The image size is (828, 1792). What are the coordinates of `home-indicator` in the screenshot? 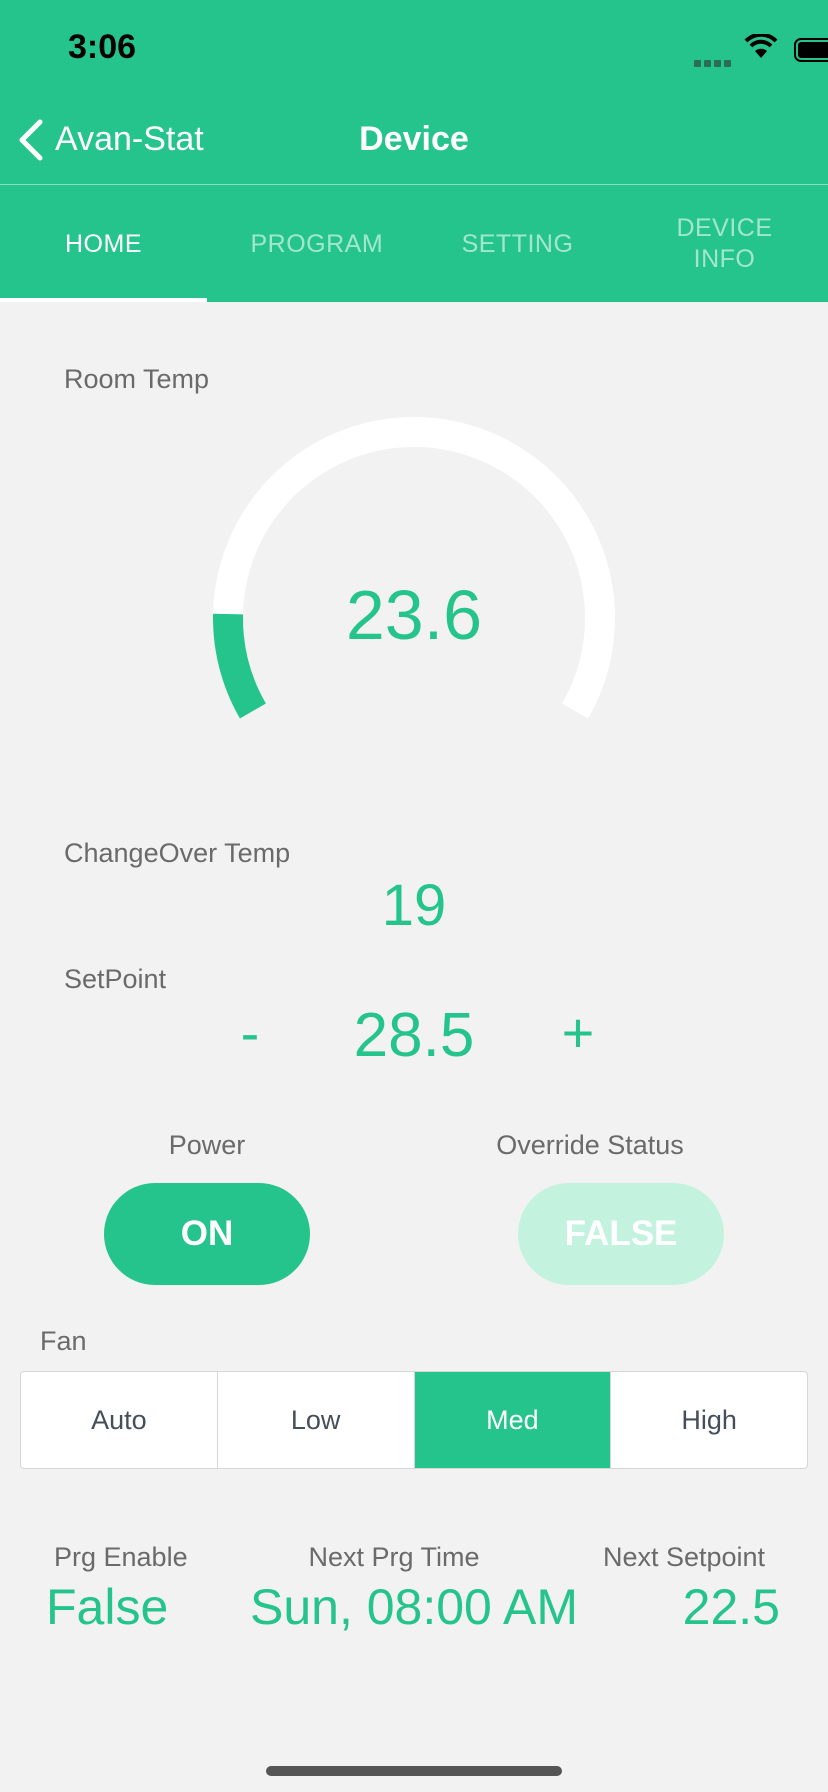 It's located at (414, 1771).